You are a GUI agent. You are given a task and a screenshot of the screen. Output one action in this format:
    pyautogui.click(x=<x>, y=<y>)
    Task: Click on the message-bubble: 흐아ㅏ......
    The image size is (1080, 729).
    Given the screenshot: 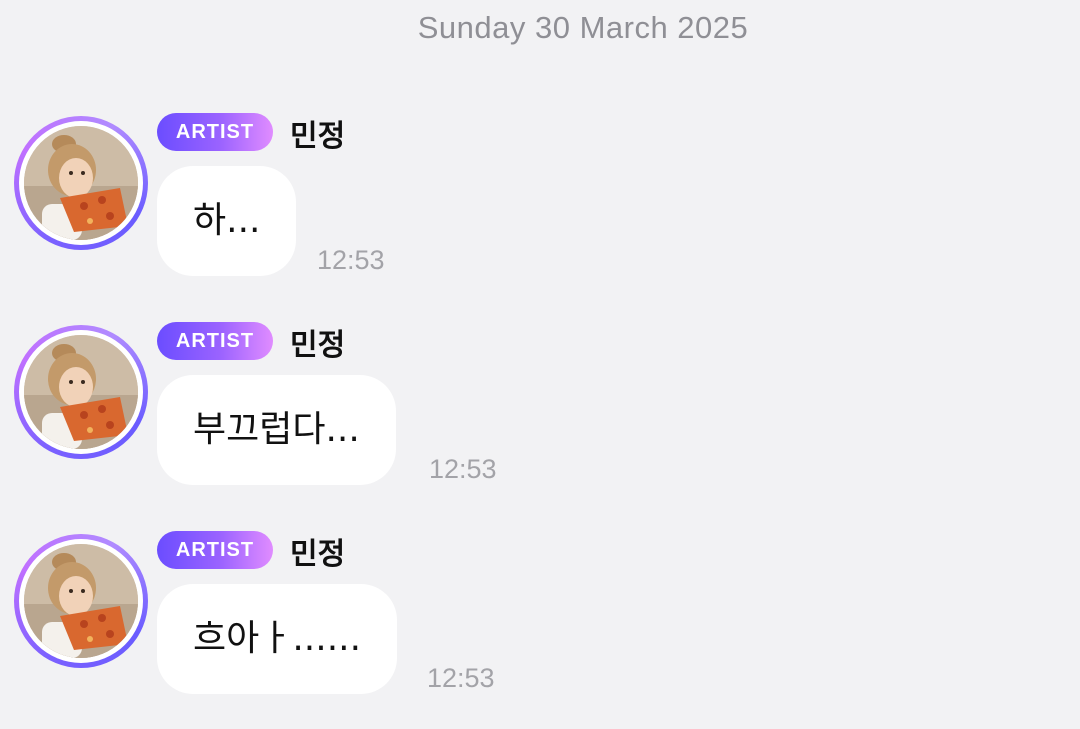 What is the action you would take?
    pyautogui.click(x=277, y=639)
    